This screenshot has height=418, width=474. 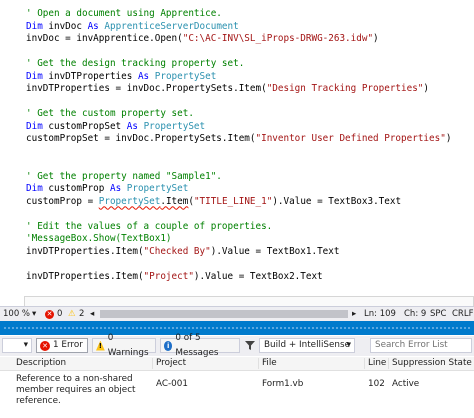 I want to click on zoom-level: 100 %, so click(x=16, y=314).